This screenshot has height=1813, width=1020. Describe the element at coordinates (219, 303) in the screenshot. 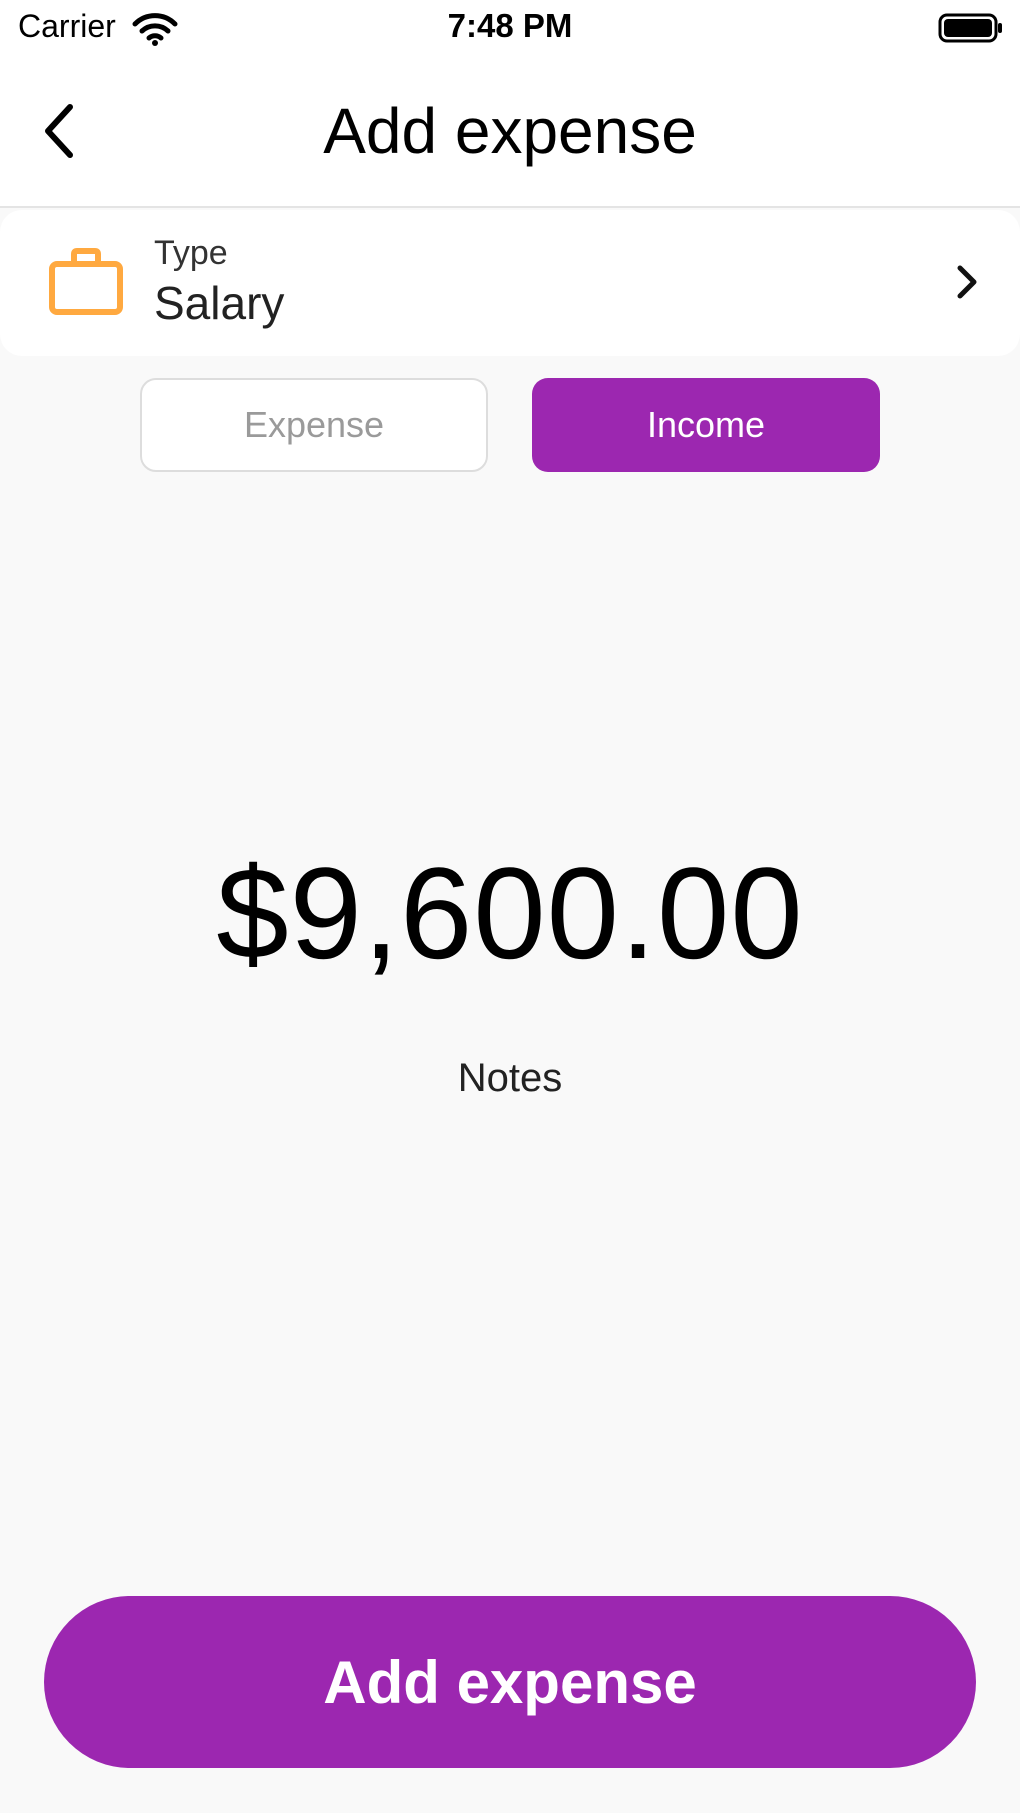

I see `type-value: Salary` at that location.